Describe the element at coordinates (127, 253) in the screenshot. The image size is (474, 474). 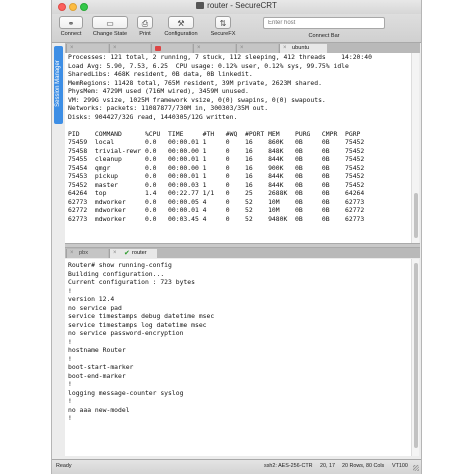
I see `connected-check-icon: ✔` at that location.